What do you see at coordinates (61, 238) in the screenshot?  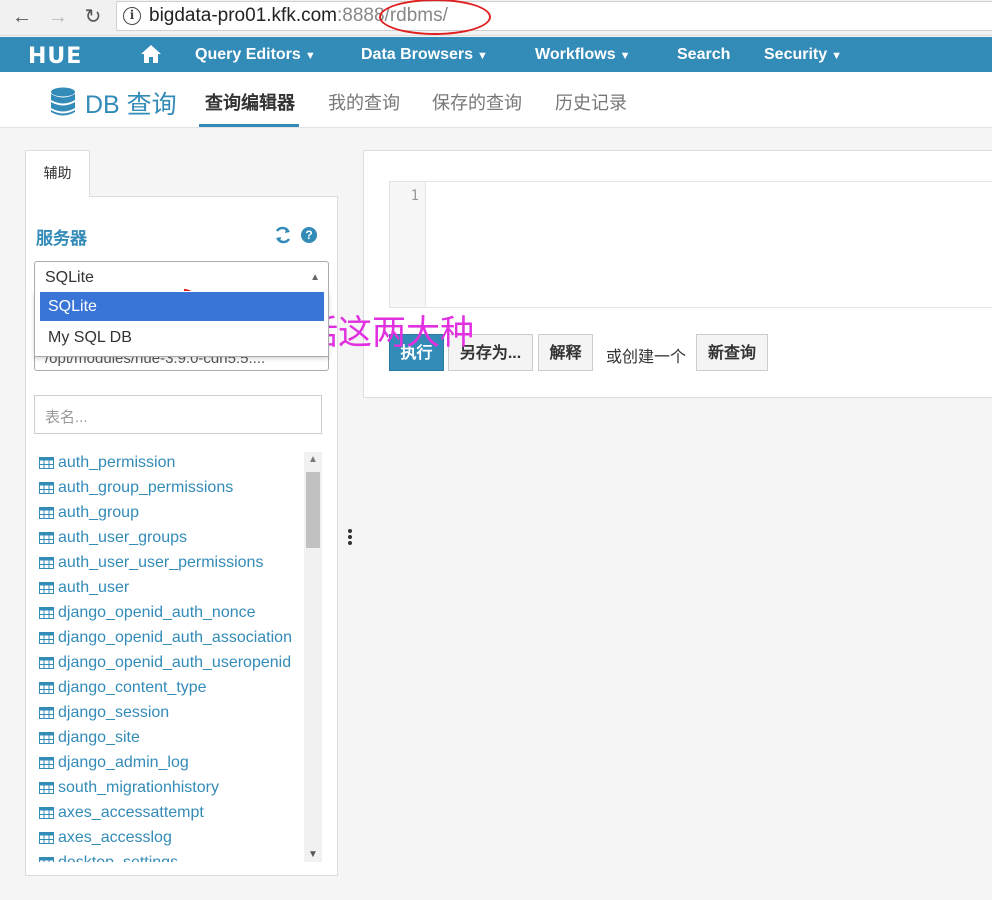 I see `server-label: 服务器` at bounding box center [61, 238].